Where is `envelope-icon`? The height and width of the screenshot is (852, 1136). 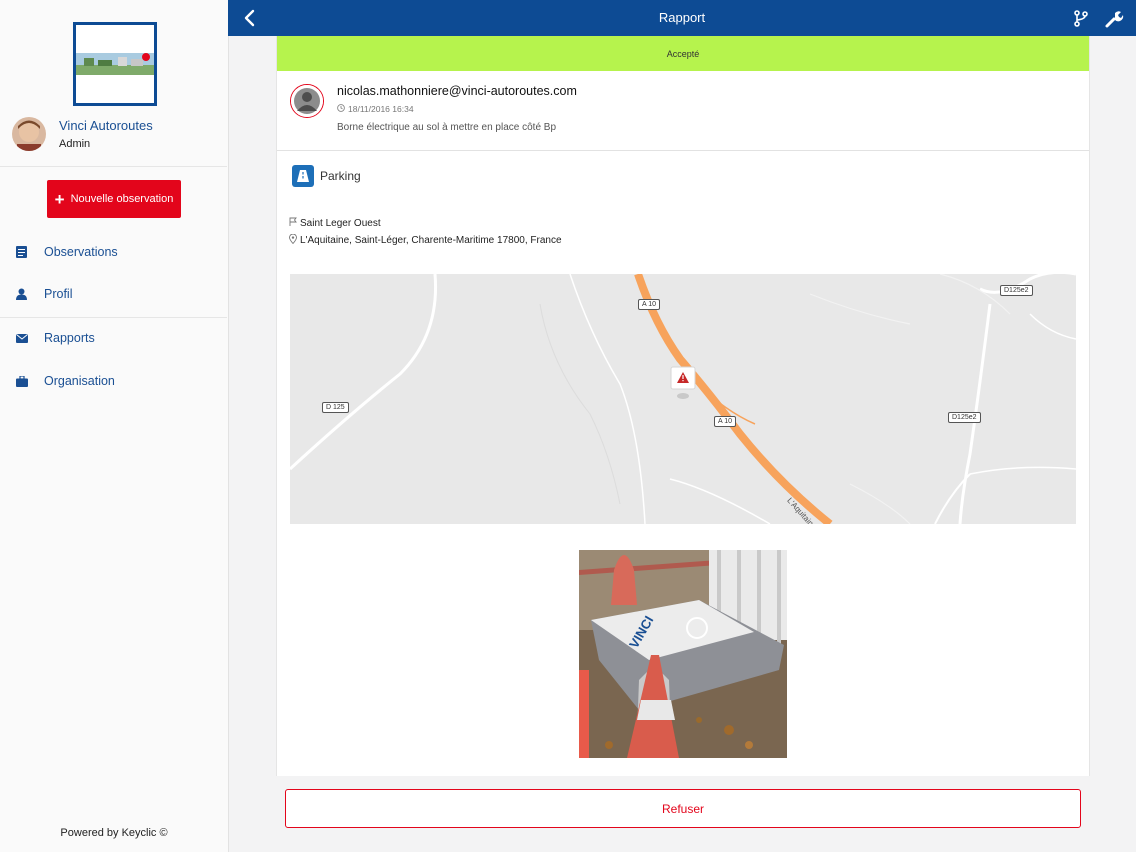 envelope-icon is located at coordinates (21, 338).